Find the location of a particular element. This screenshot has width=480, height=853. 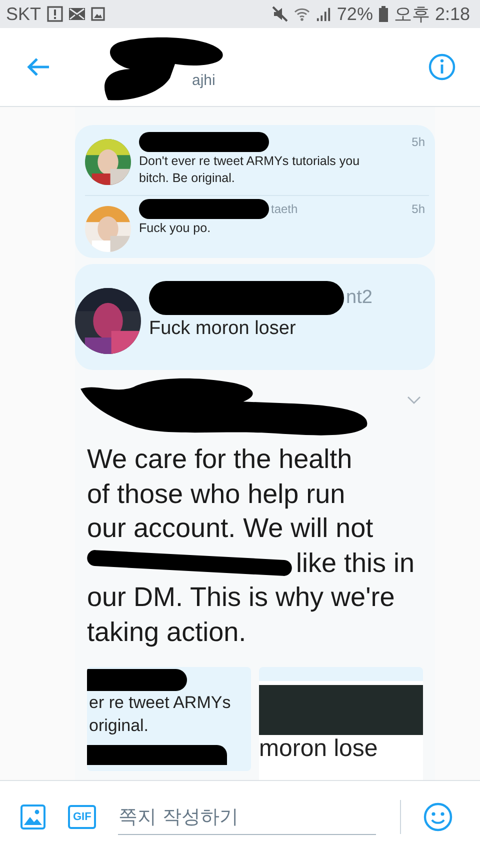

carrier-name: SKT is located at coordinates (24, 14).